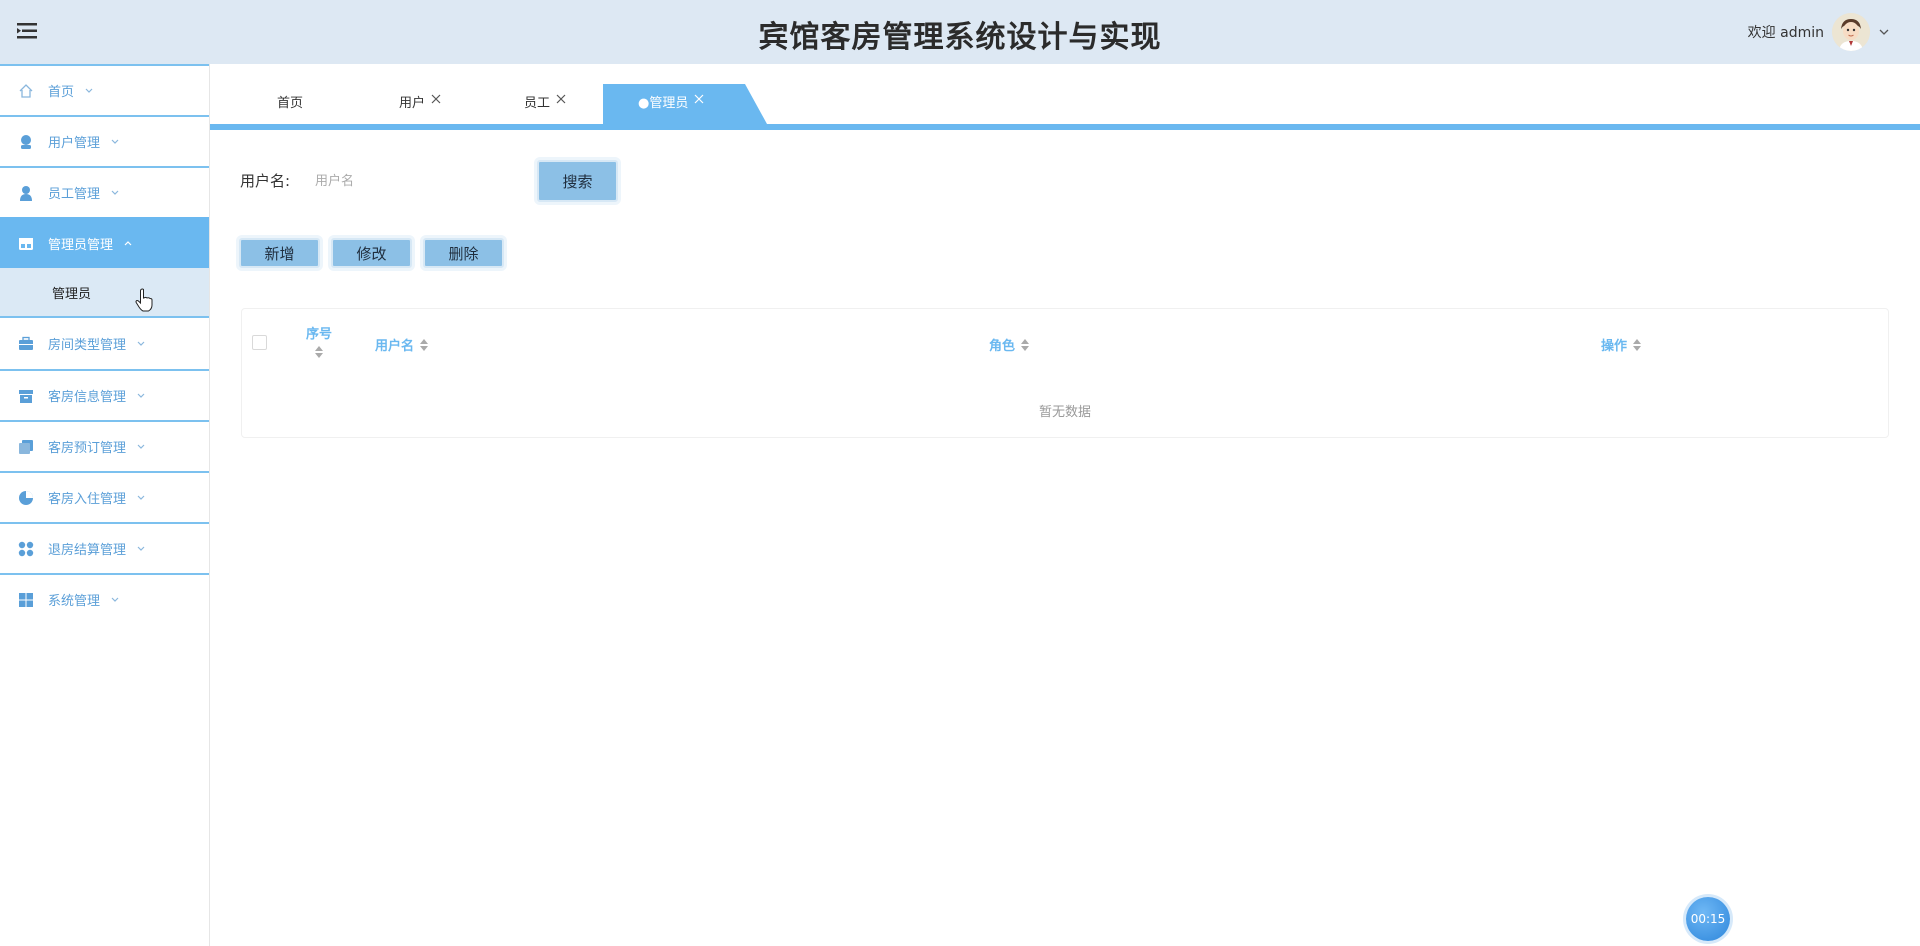 This screenshot has width=1920, height=946. What do you see at coordinates (81, 245) in the screenshot?
I see `sidebar-item-label: 管理员管理` at bounding box center [81, 245].